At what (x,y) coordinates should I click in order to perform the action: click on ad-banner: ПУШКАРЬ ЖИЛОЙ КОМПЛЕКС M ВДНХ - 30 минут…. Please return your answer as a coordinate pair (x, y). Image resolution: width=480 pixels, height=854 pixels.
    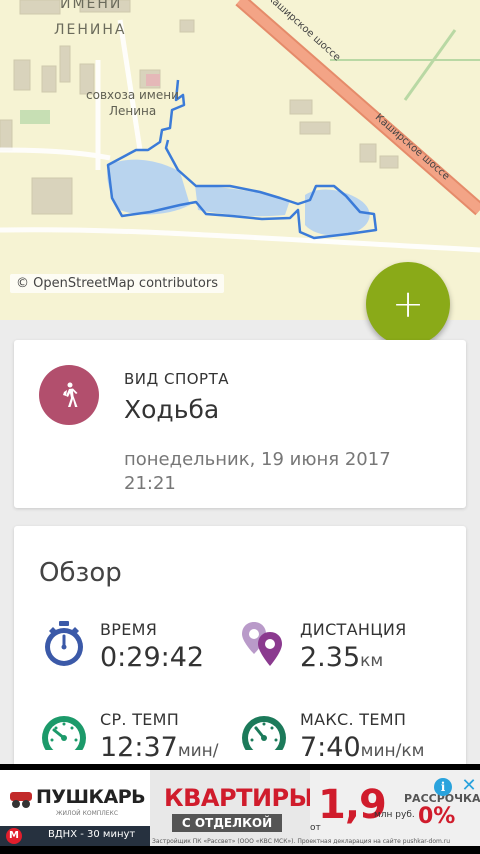
    Looking at the image, I should click on (240, 809).